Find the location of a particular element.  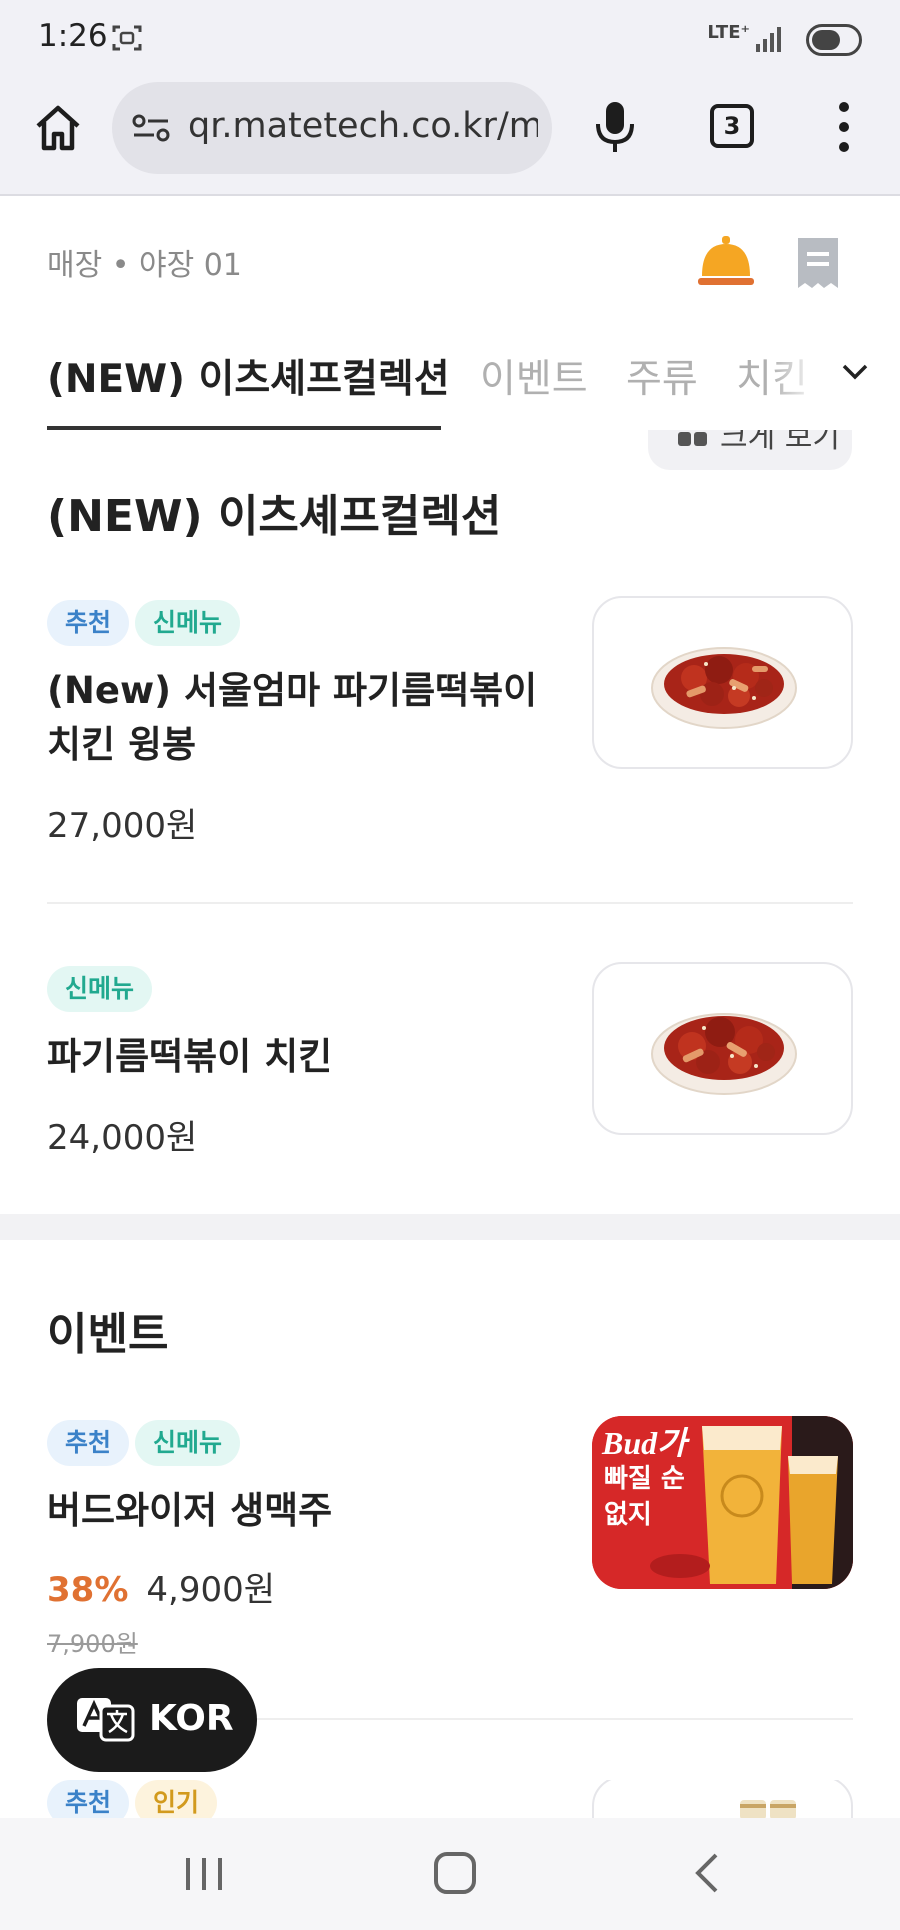

item-price: 27,000원 is located at coordinates (122, 826).